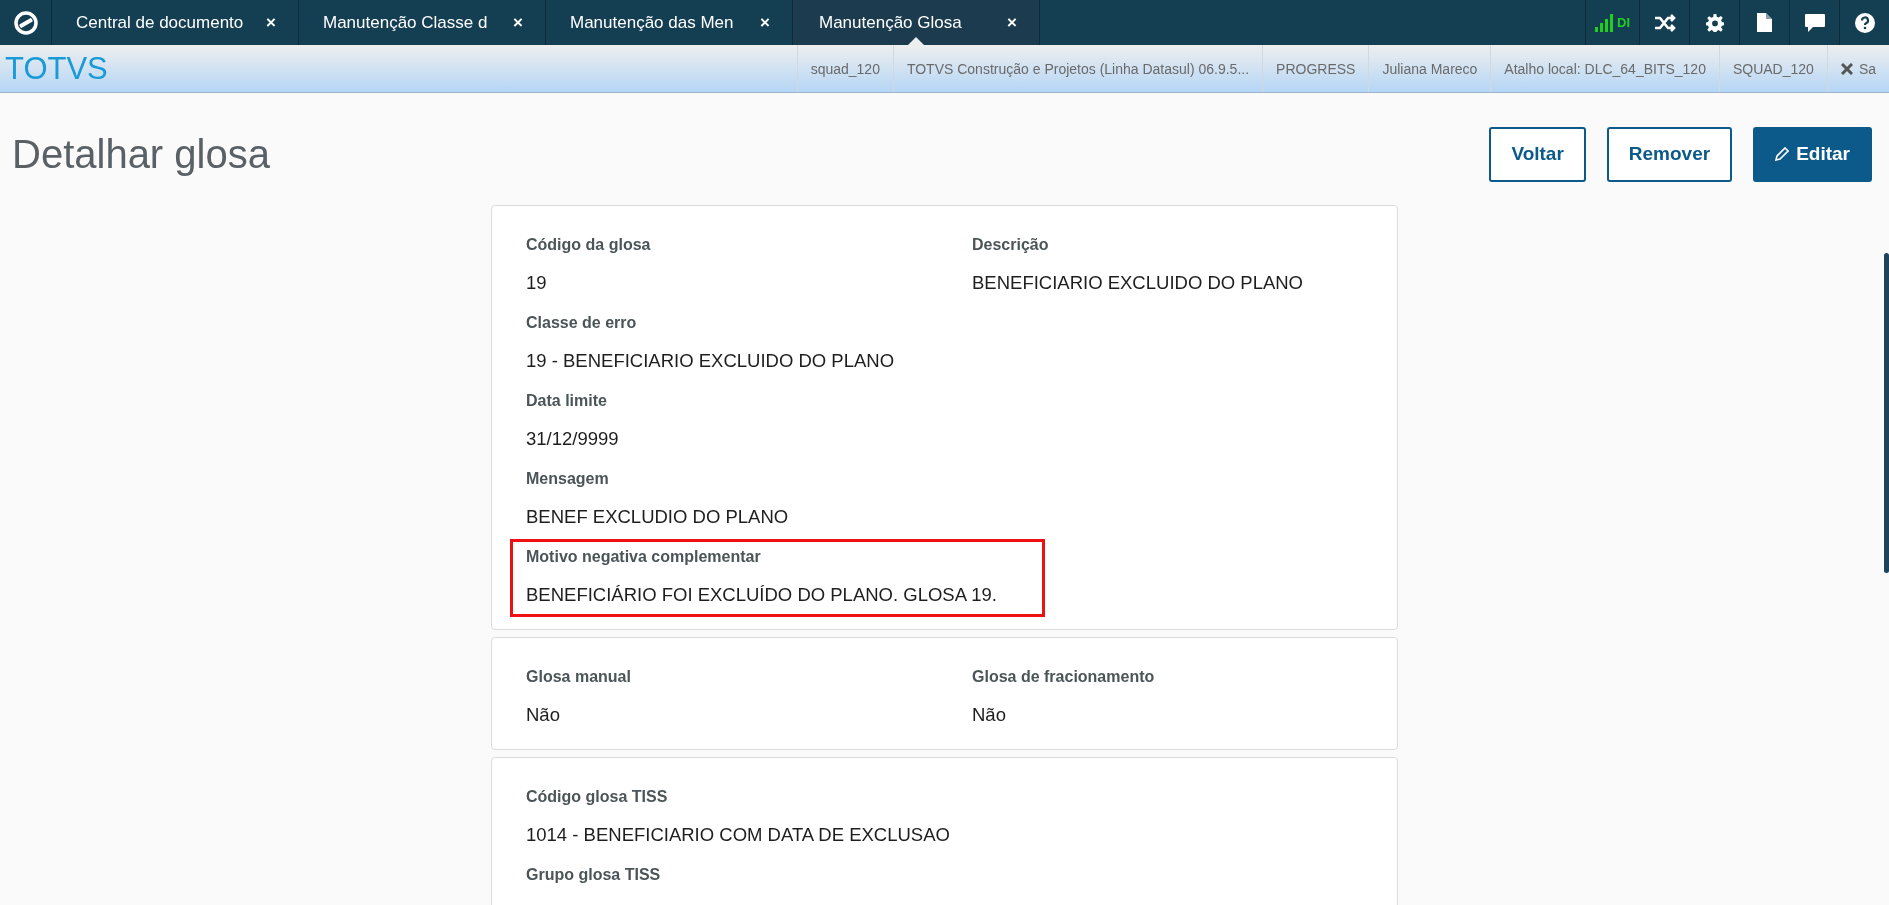 Image resolution: width=1889 pixels, height=905 pixels. I want to click on field-value: 19 - BENEFICIARIO EXCLUIDO DO PLANO, so click(711, 361).